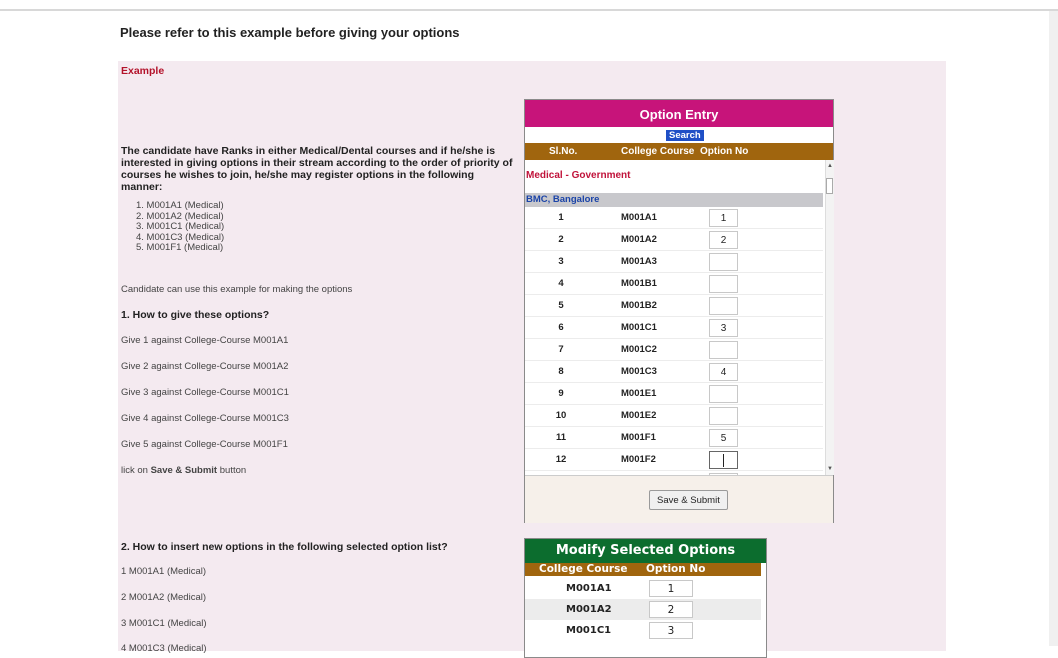 The width and height of the screenshot is (1058, 658). I want to click on option-entry-title: Option Entry, so click(679, 113).